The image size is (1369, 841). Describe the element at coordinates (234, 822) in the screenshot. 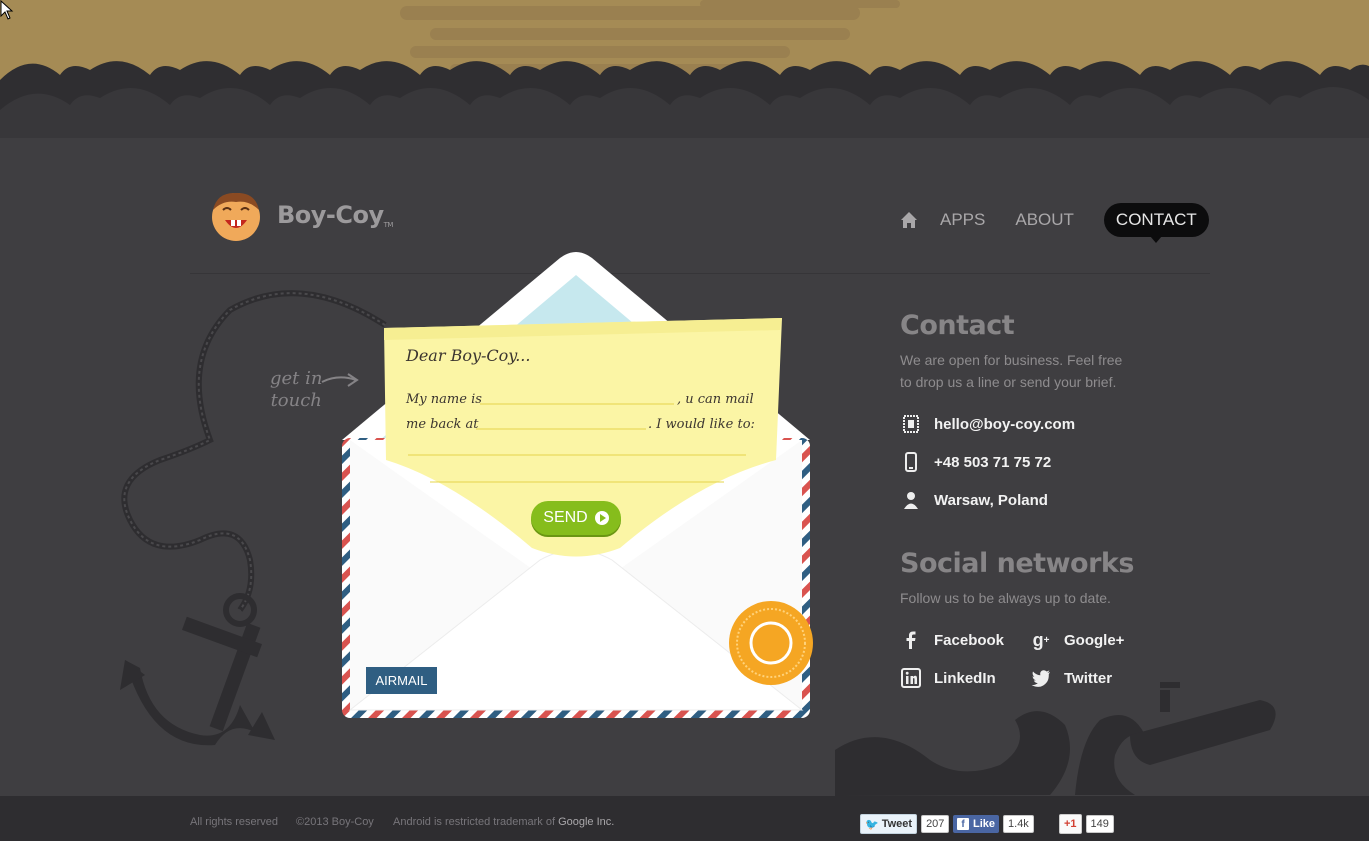

I see `footer-rights: All rights reserved` at that location.